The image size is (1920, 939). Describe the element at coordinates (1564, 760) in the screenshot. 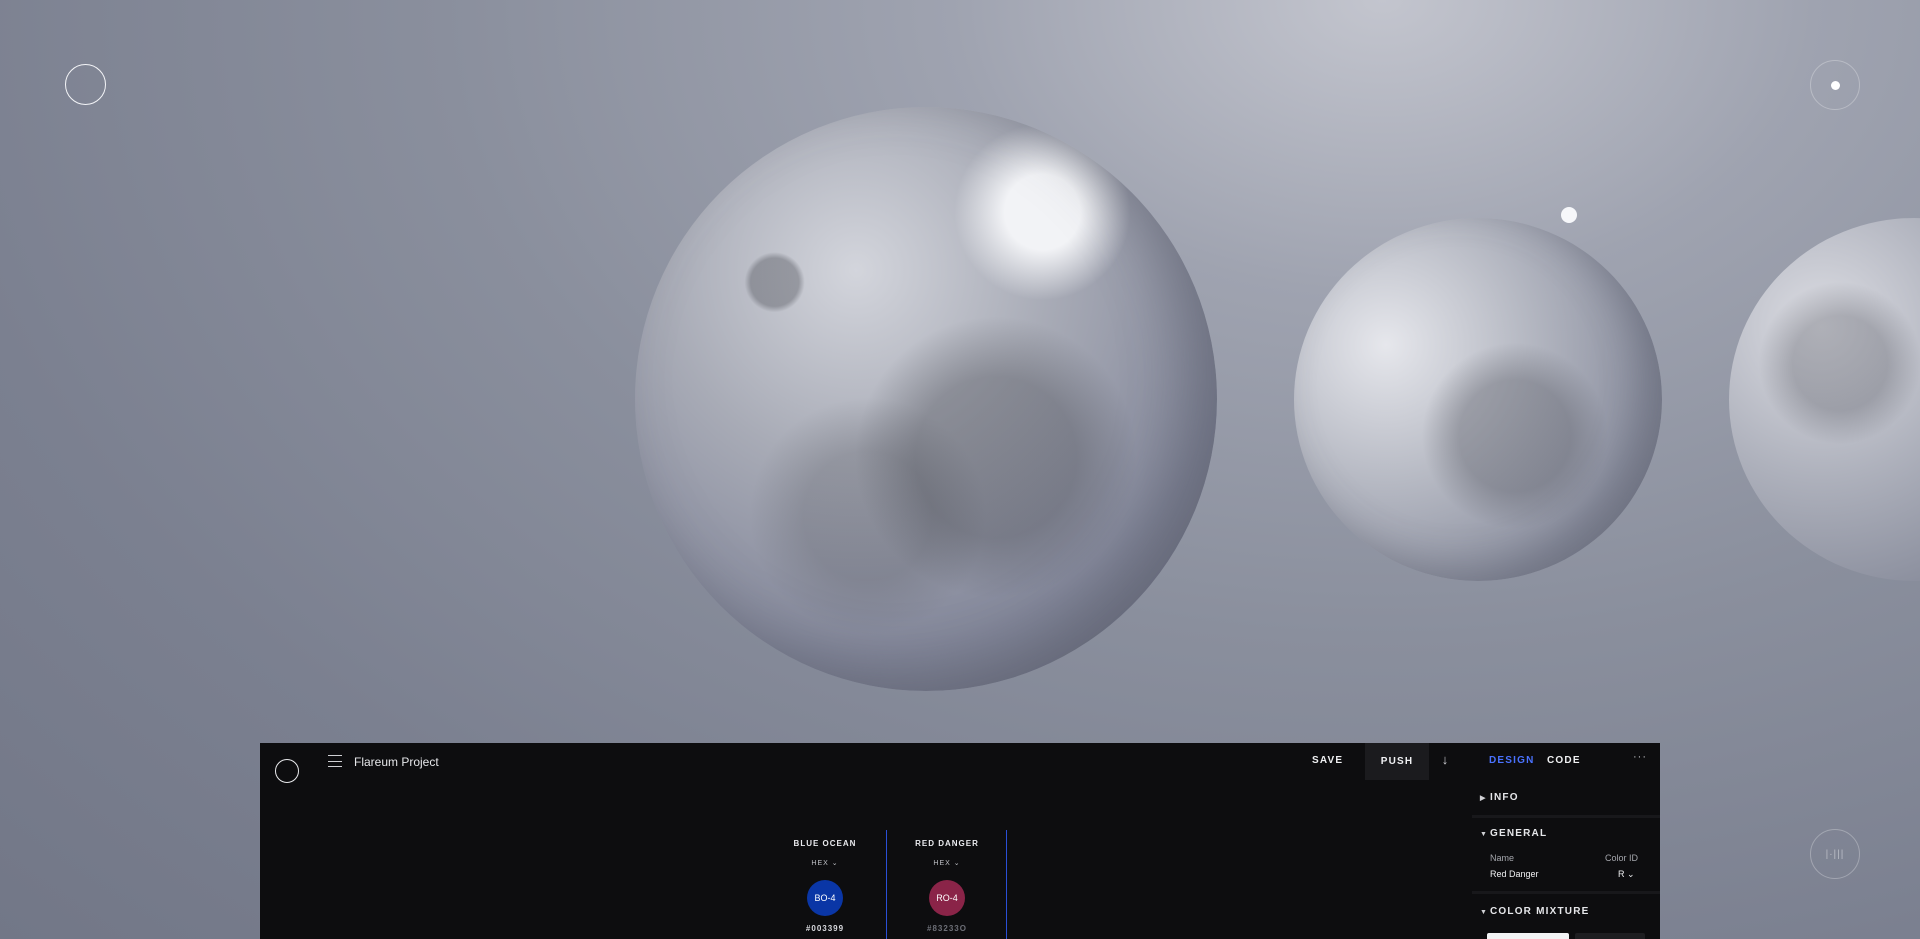

I see `tab-code: CODE` at that location.